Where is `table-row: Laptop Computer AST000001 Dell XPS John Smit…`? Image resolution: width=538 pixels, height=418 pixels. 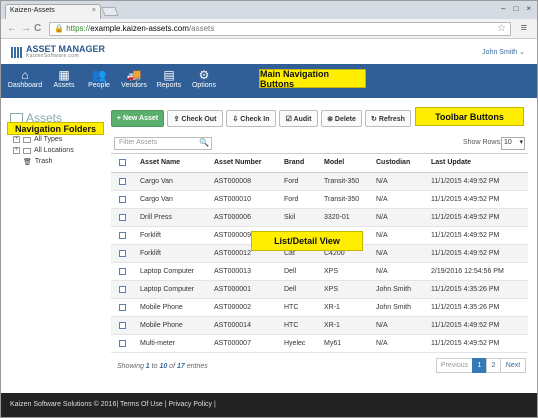
table-row: Laptop Computer AST000001 Dell XPS John Smit… is located at coordinates (319, 290).